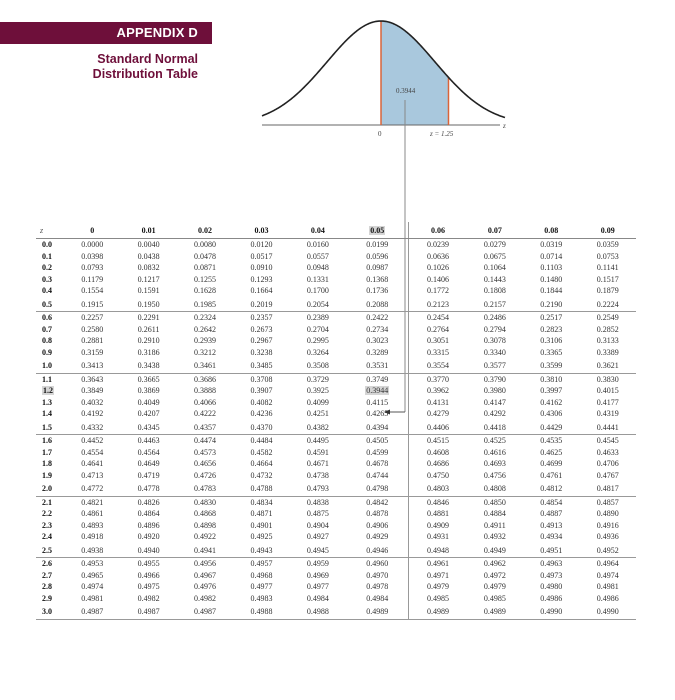 This screenshot has width=675, height=700. I want to click on table-cell: 0.4699, so click(551, 464).